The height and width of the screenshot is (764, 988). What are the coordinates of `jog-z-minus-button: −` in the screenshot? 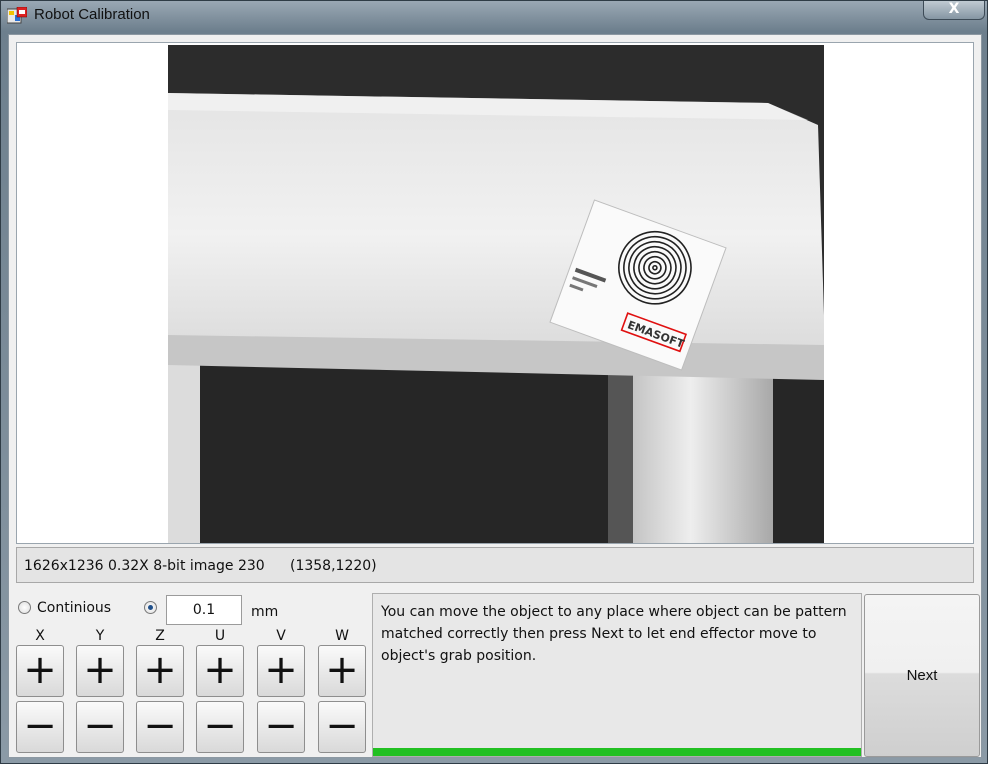 It's located at (160, 727).